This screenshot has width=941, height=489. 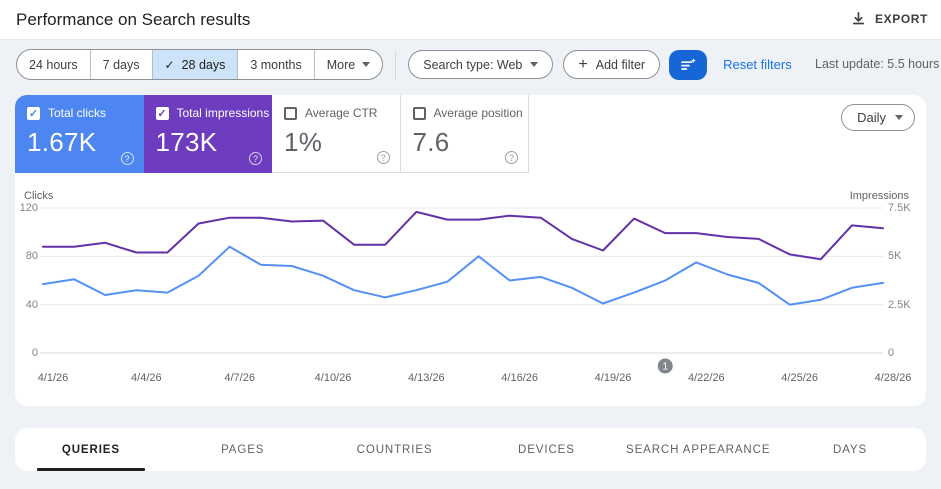 I want to click on tab-search-appearance: SEARCH APPEARANCE, so click(x=698, y=449).